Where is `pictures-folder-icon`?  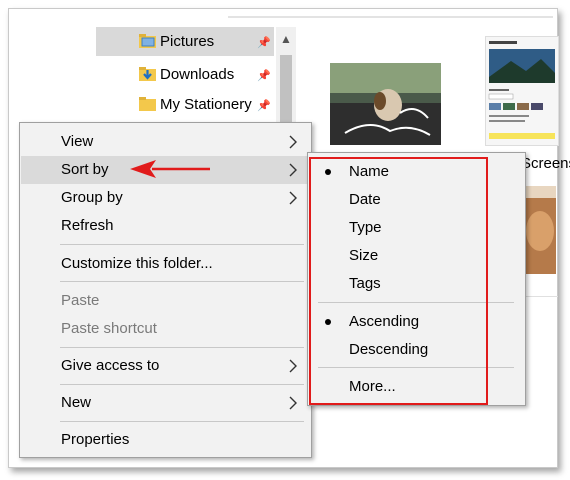 pictures-folder-icon is located at coordinates (147, 41).